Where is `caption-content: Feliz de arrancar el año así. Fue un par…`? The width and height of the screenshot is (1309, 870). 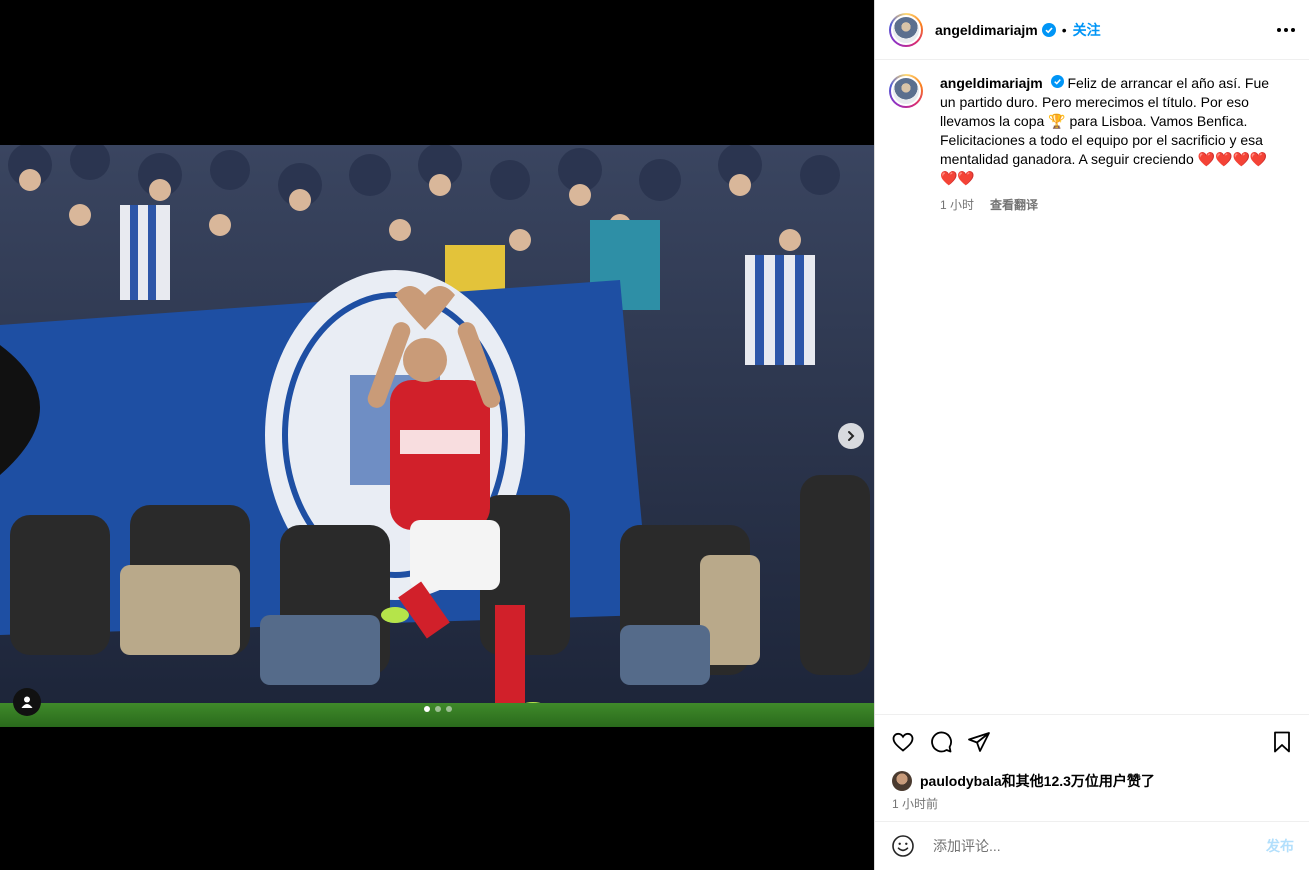
caption-content: Feliz de arrancar el año así. Fue un par… is located at coordinates (1105, 130).